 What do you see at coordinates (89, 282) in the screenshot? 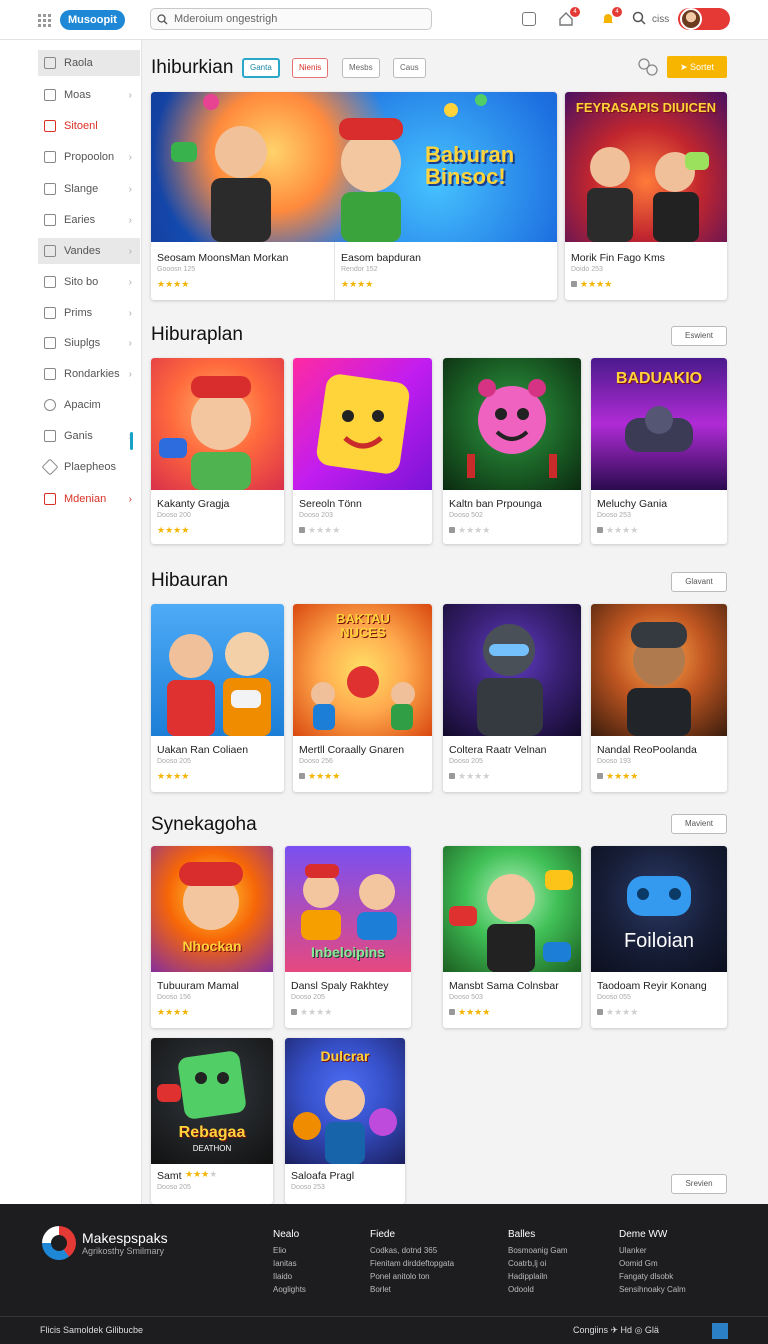
I see `sidebar-item-sito-bo: Sito bo ›` at bounding box center [89, 282].